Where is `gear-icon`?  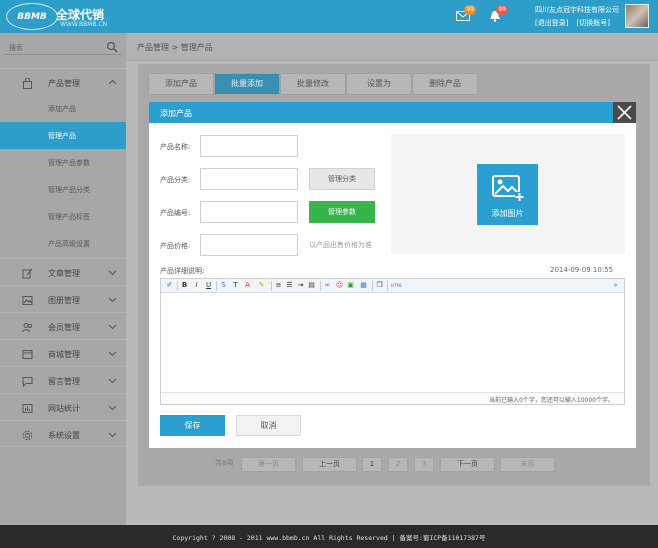
gear-icon is located at coordinates (27, 435).